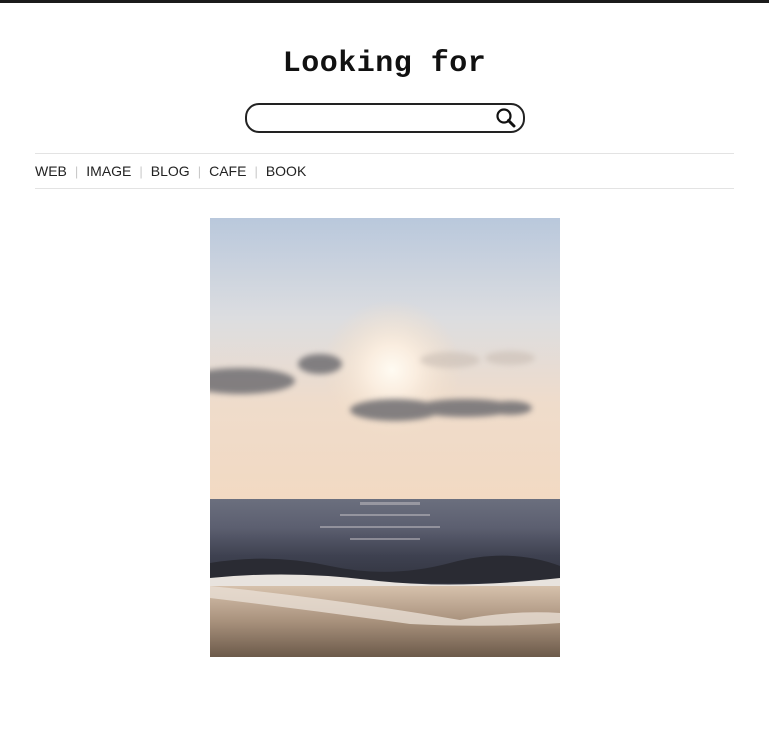 The width and height of the screenshot is (769, 739). I want to click on nav-book: BOOK, so click(286, 171).